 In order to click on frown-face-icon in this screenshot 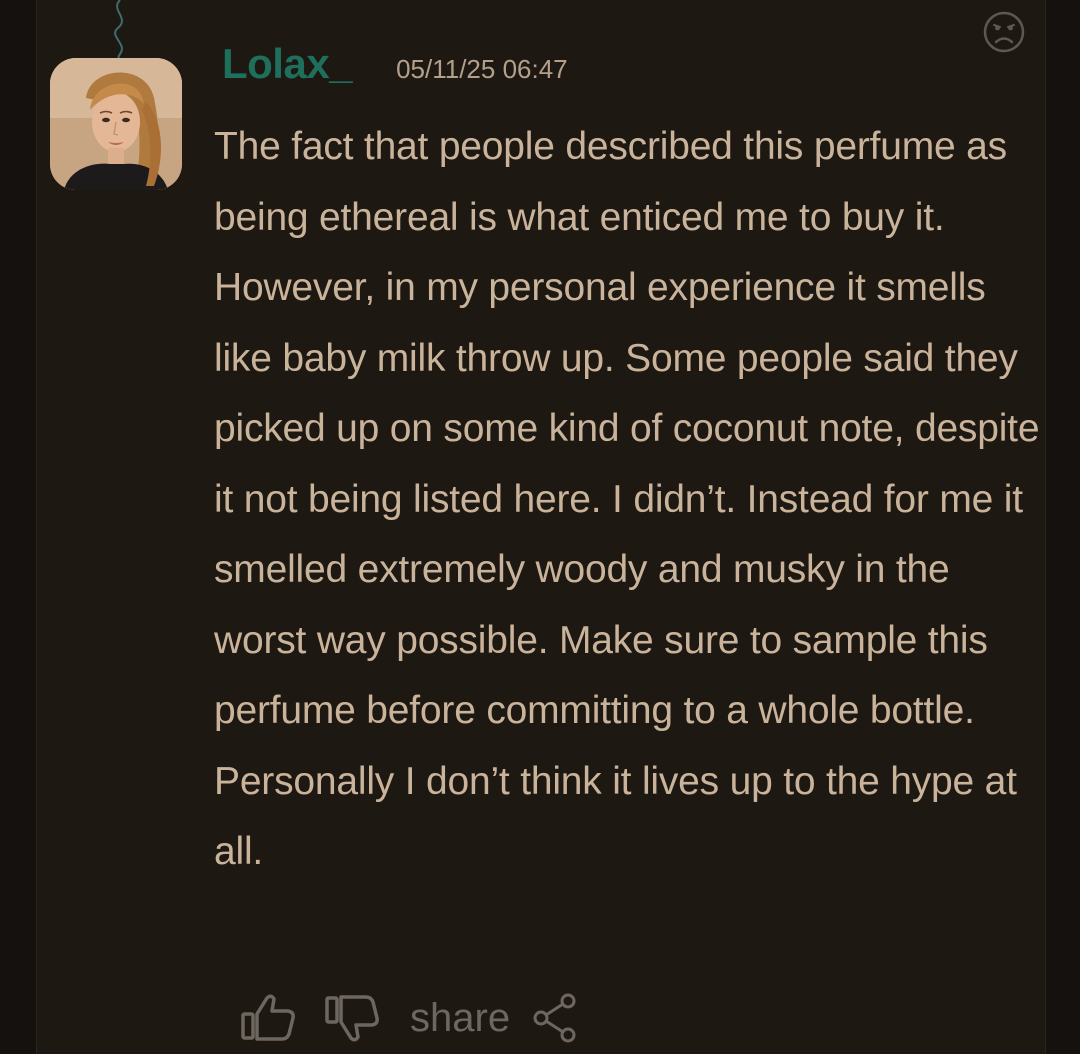, I will do `click(1004, 32)`.